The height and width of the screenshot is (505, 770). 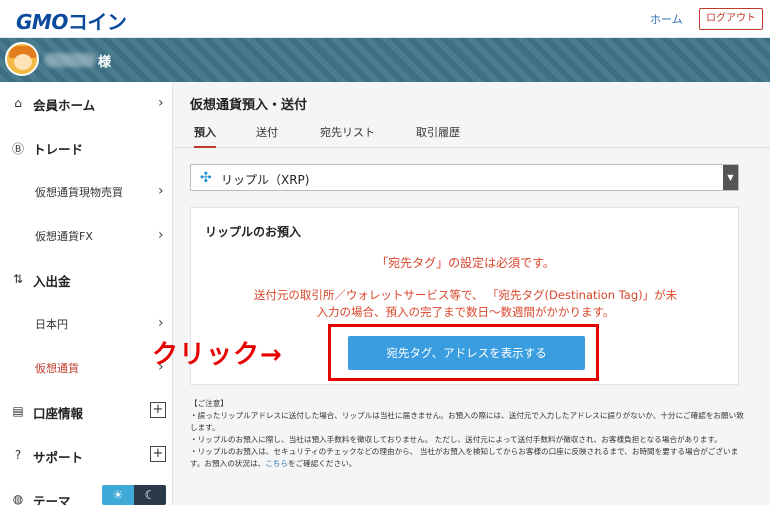 I want to click on tab-send: 送付, so click(x=267, y=135).